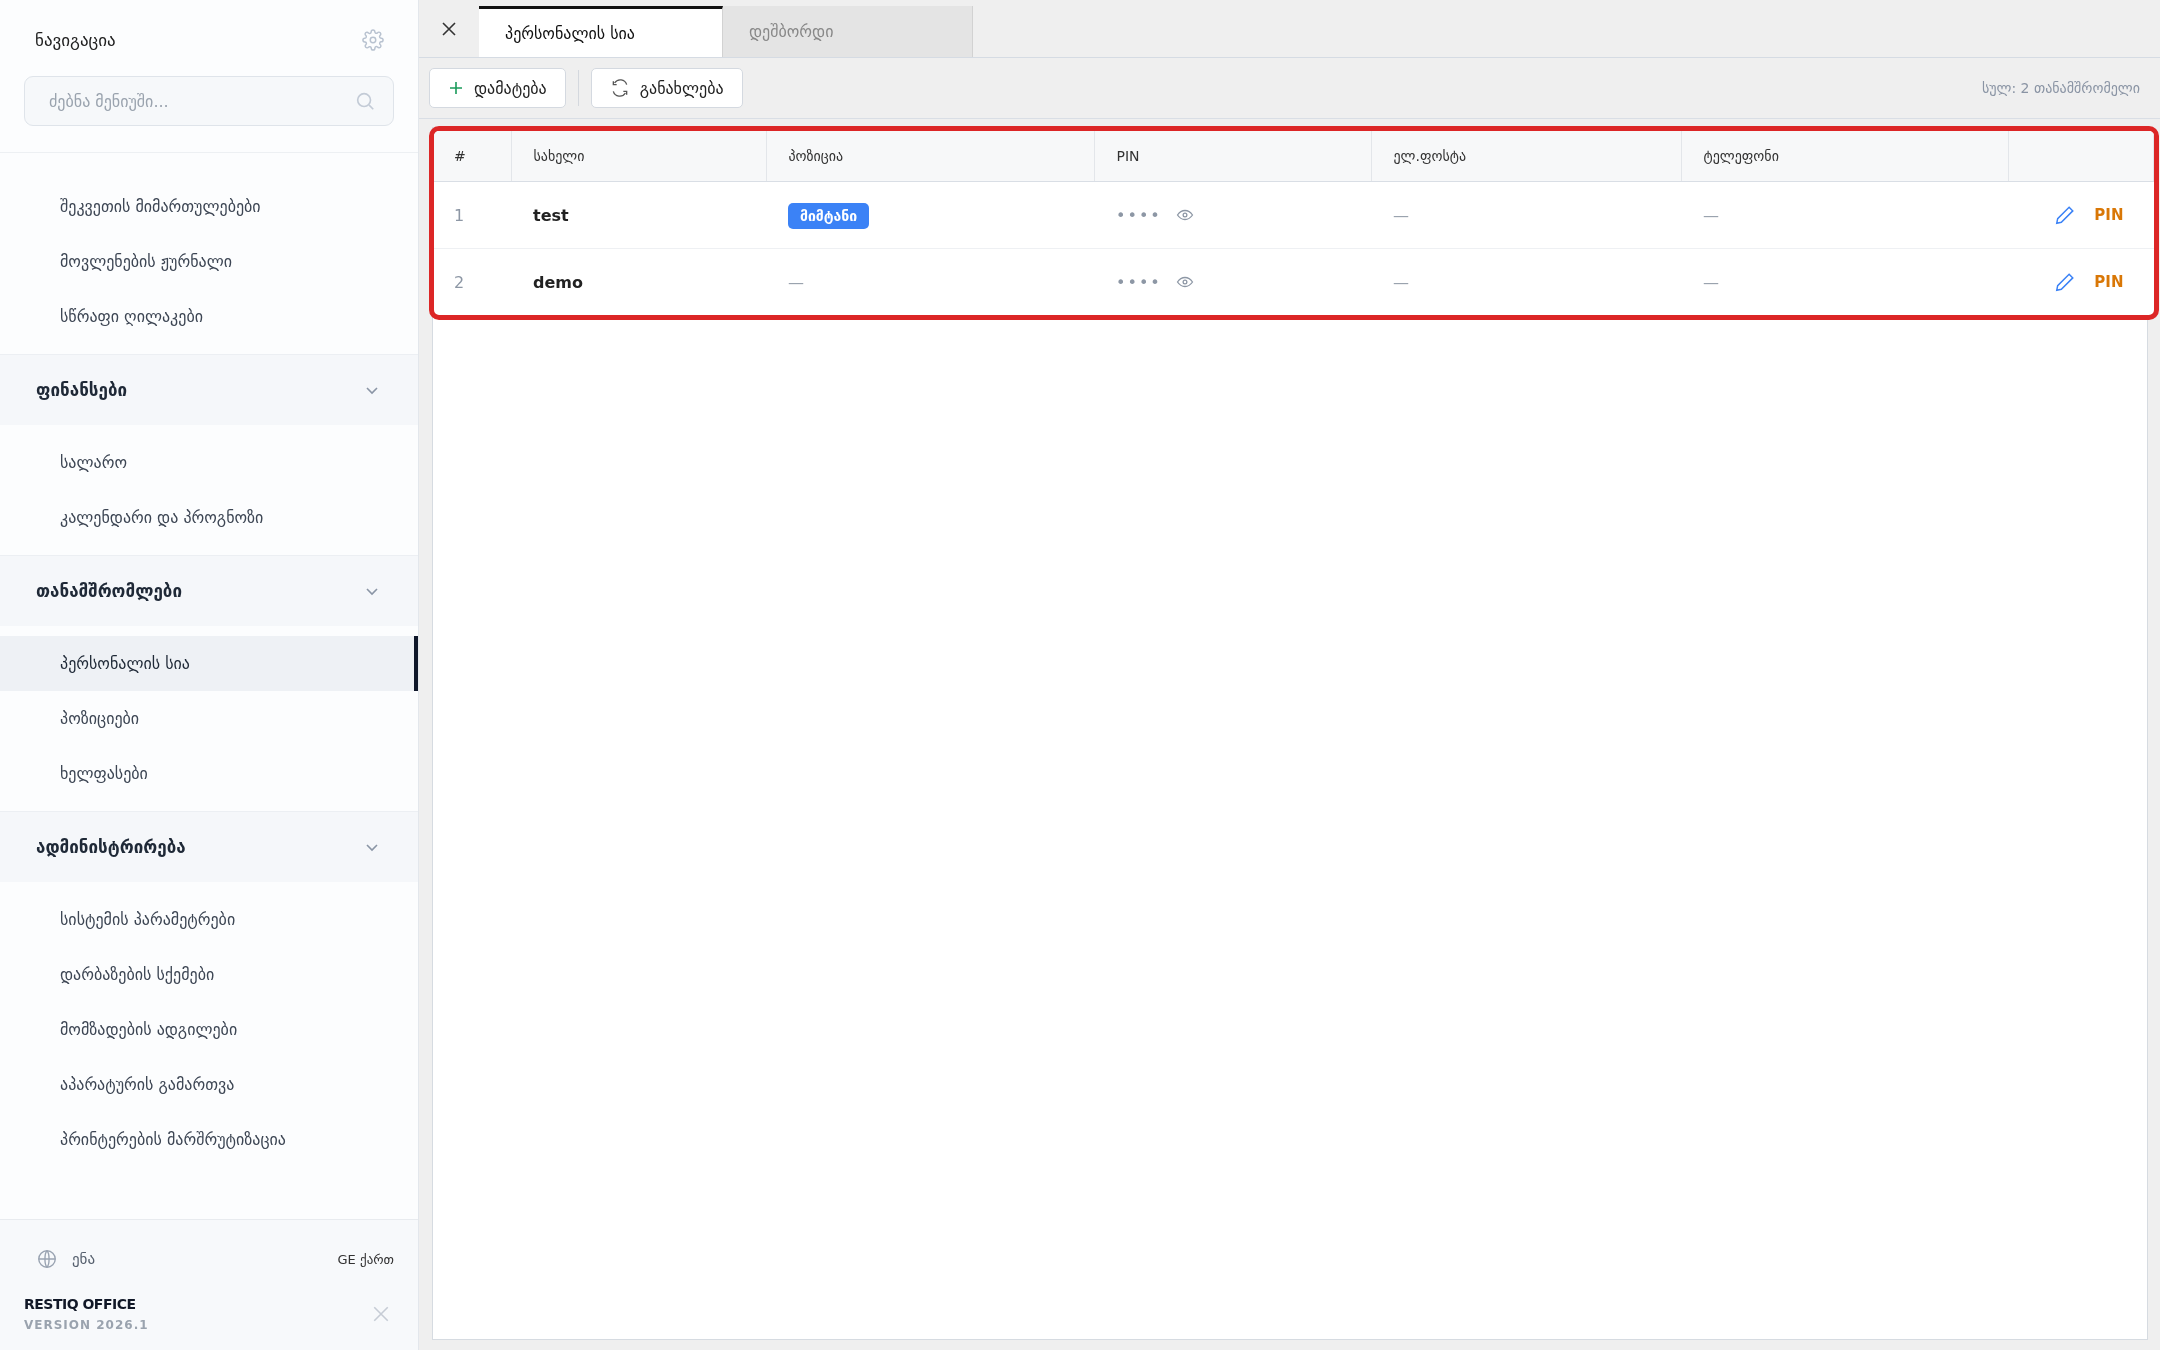  I want to click on group-header: თანამშრომლები, so click(209, 590).